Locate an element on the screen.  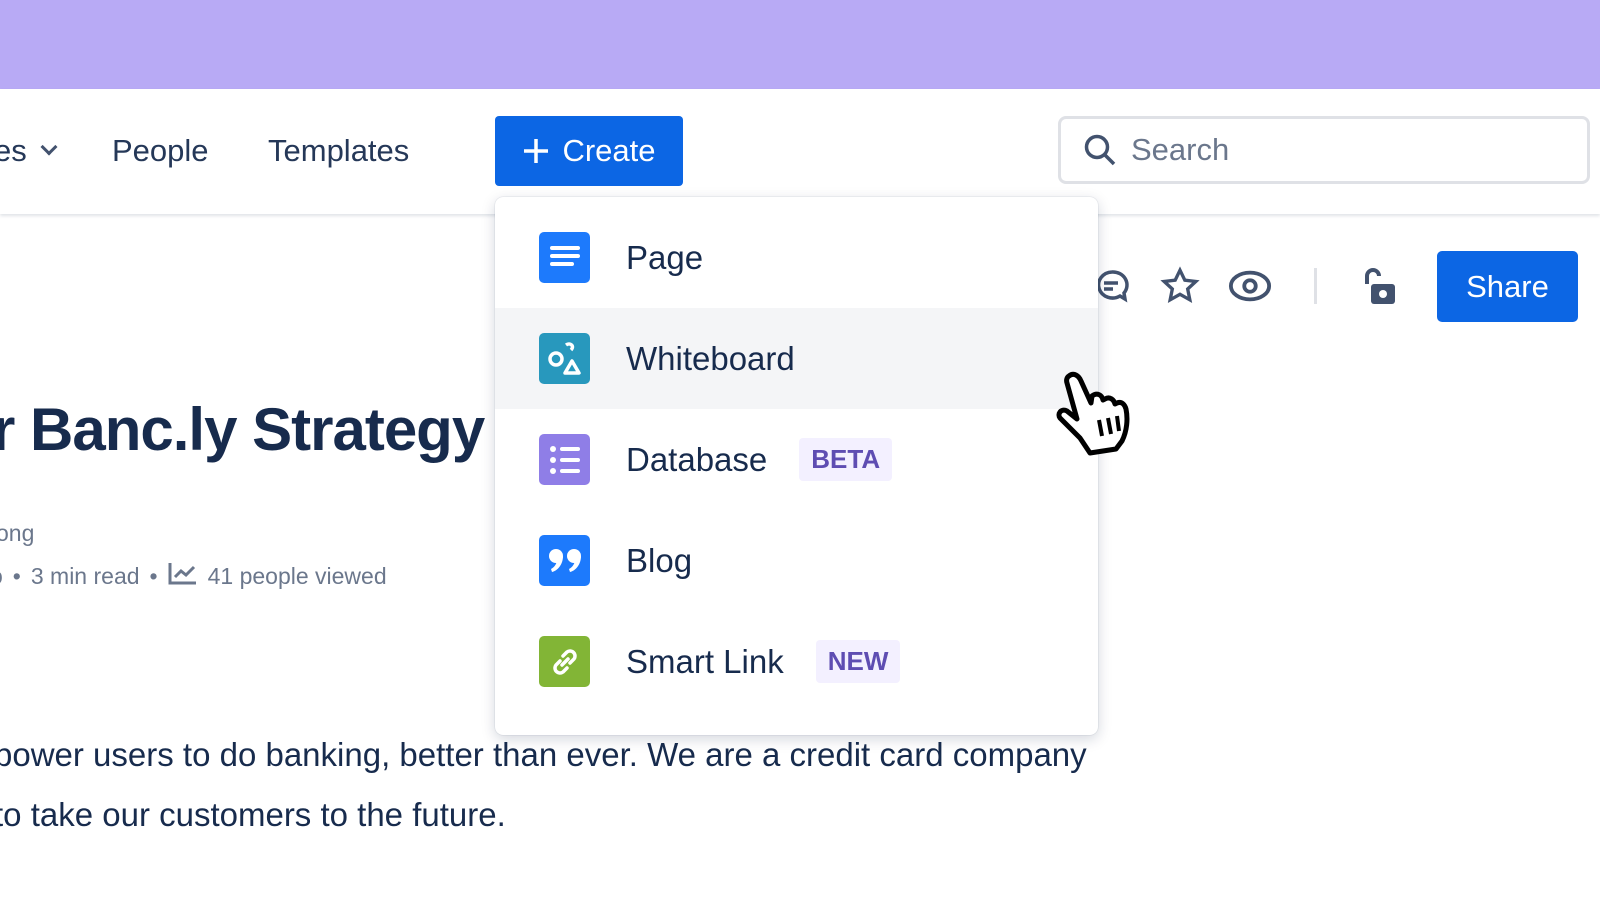
page-title: r Banc.ly Strategy is located at coordinates (242, 429).